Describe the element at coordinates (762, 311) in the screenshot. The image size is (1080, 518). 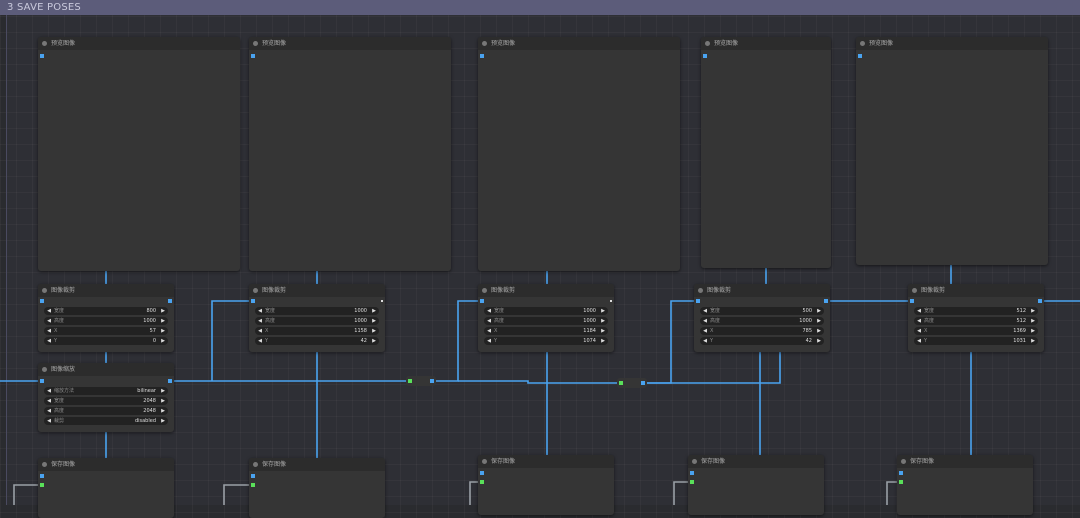
I see `width-widget: ◀ 宽度 500 ▶` at that location.